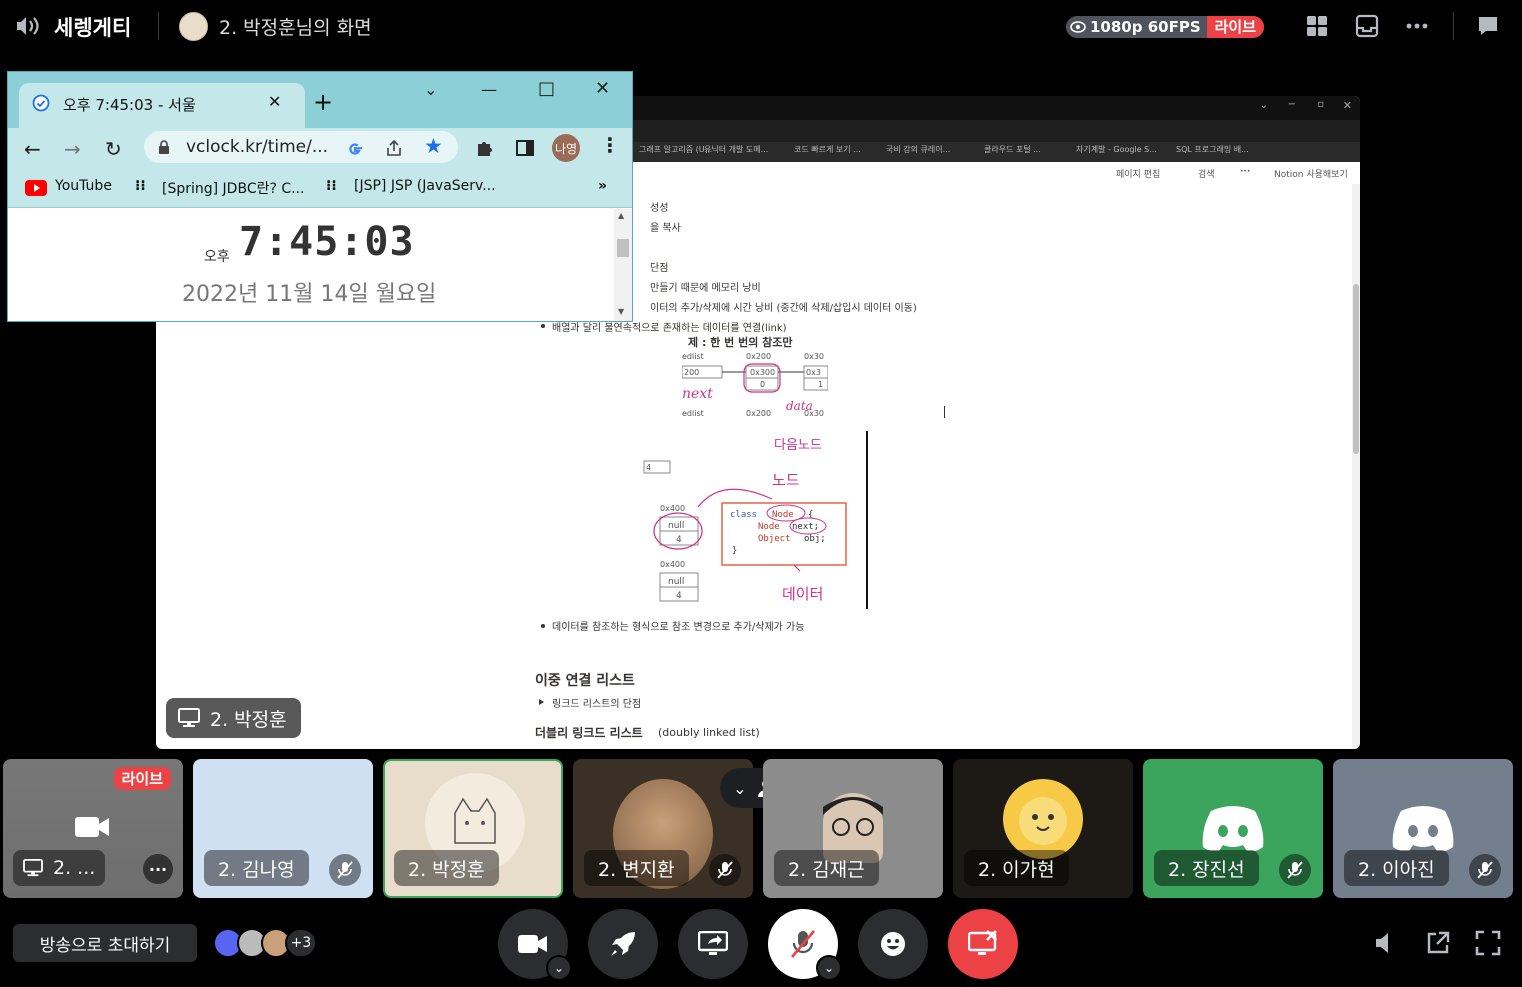  What do you see at coordinates (283, 828) in the screenshot?
I see `participant-tile: 2. 김나영` at bounding box center [283, 828].